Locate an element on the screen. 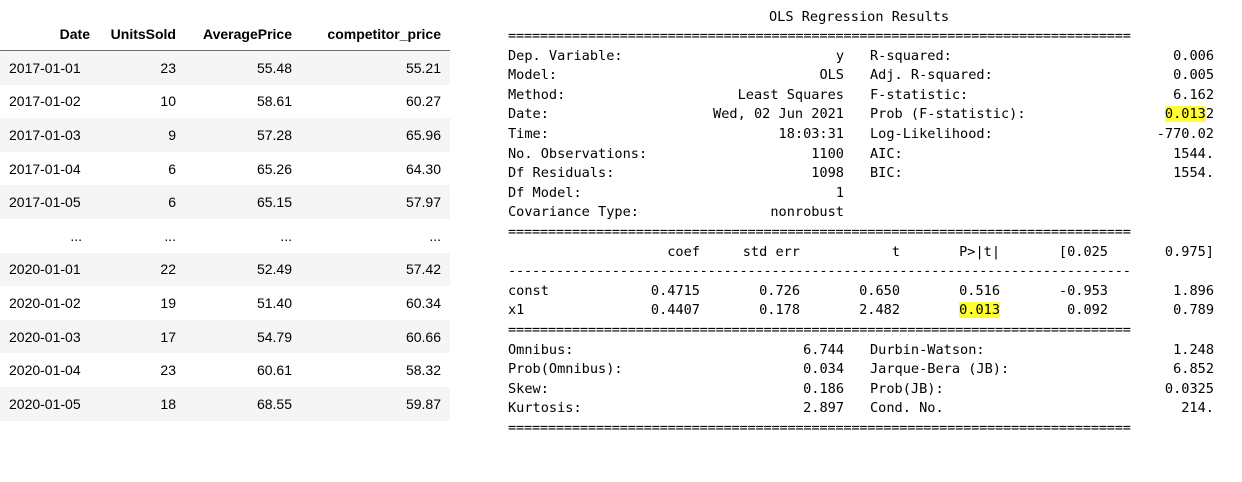  cell-date: 2020-01-02 is located at coordinates (45, 302).